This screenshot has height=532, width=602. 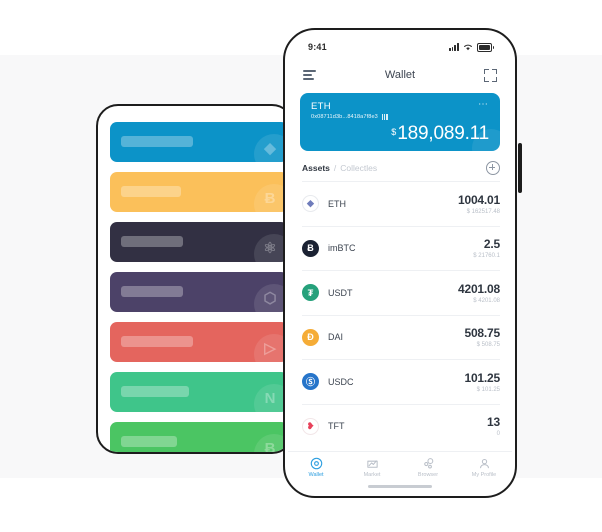 What do you see at coordinates (344, 117) in the screenshot?
I see `wallet-address: 0x08711d3b...8418a7f8e3` at bounding box center [344, 117].